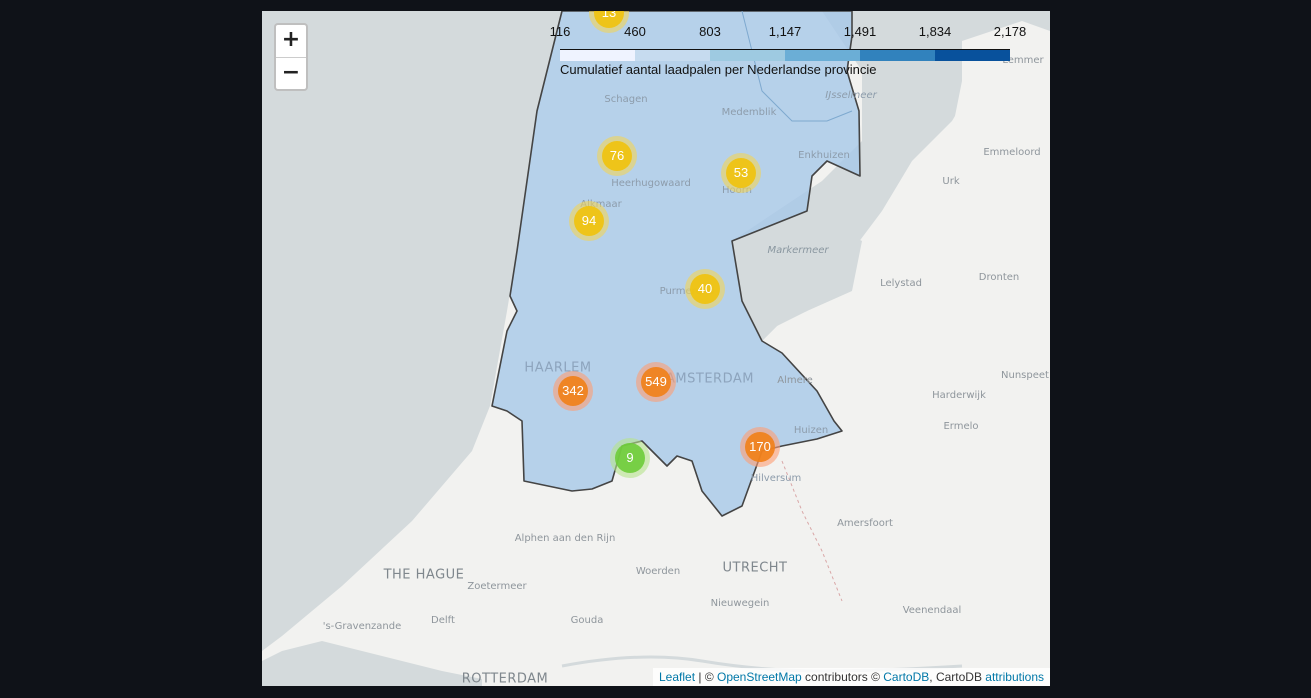 Image resolution: width=1311 pixels, height=698 pixels. Describe the element at coordinates (740, 603) in the screenshot. I see `place-label: Nieuwegein` at that location.